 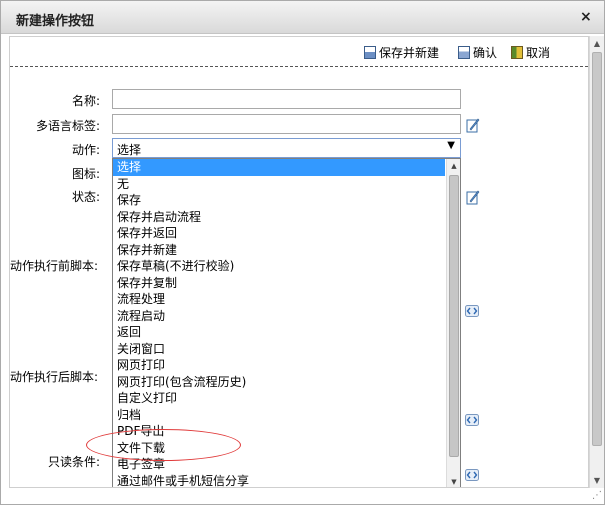 What do you see at coordinates (279, 316) in the screenshot?
I see `action-option: 流程启动` at bounding box center [279, 316].